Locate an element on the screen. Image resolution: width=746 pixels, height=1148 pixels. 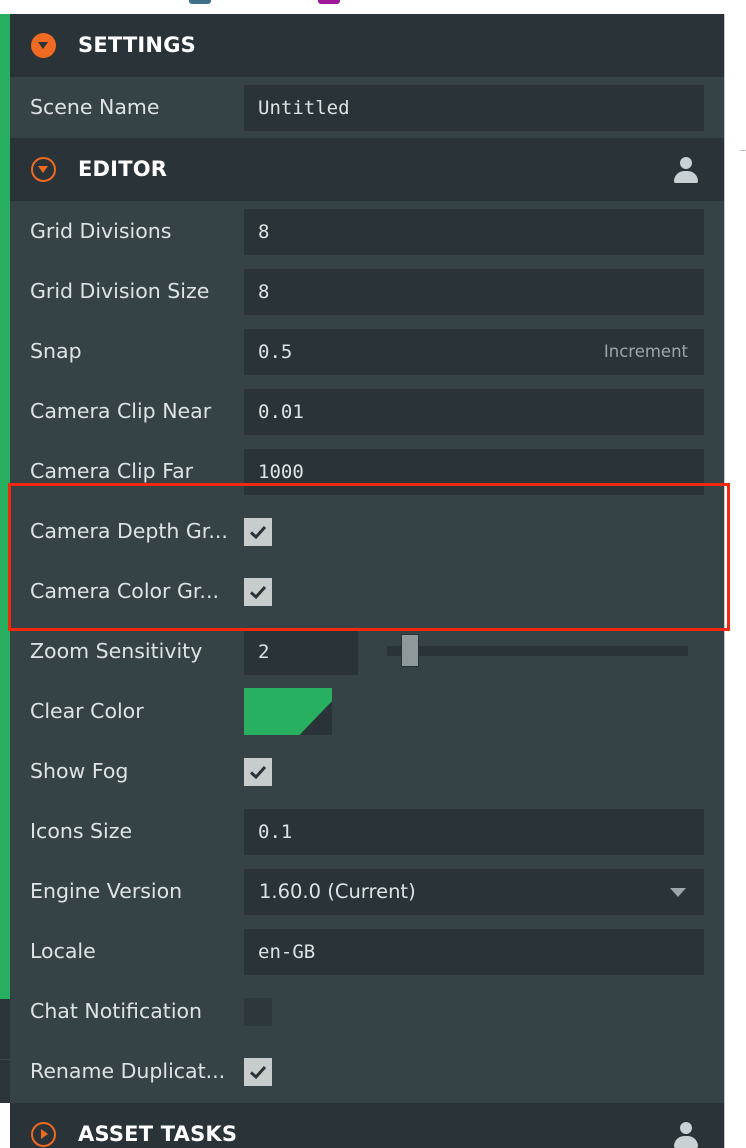
viewport-edge is located at coordinates (5, 506).